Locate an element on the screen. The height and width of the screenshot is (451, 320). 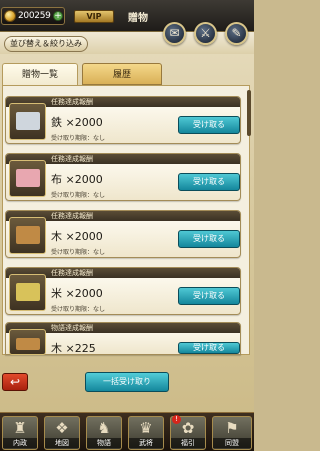
nav-item-story: ♞ 物語 is located at coordinates (104, 433).